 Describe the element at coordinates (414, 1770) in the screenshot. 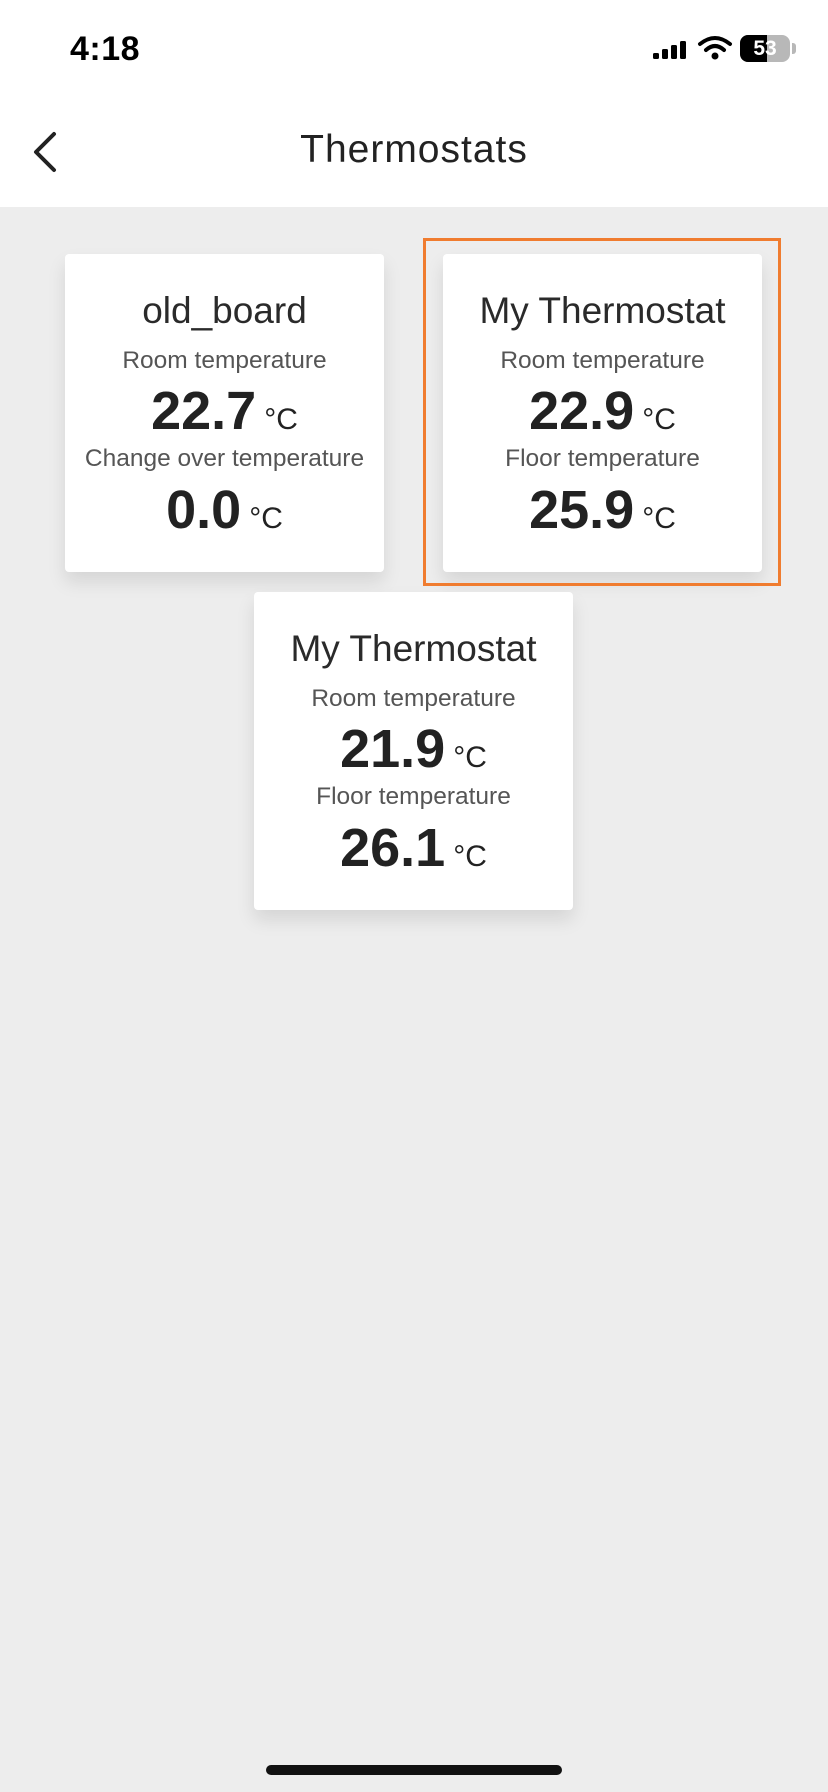

I see `home-indicator` at that location.